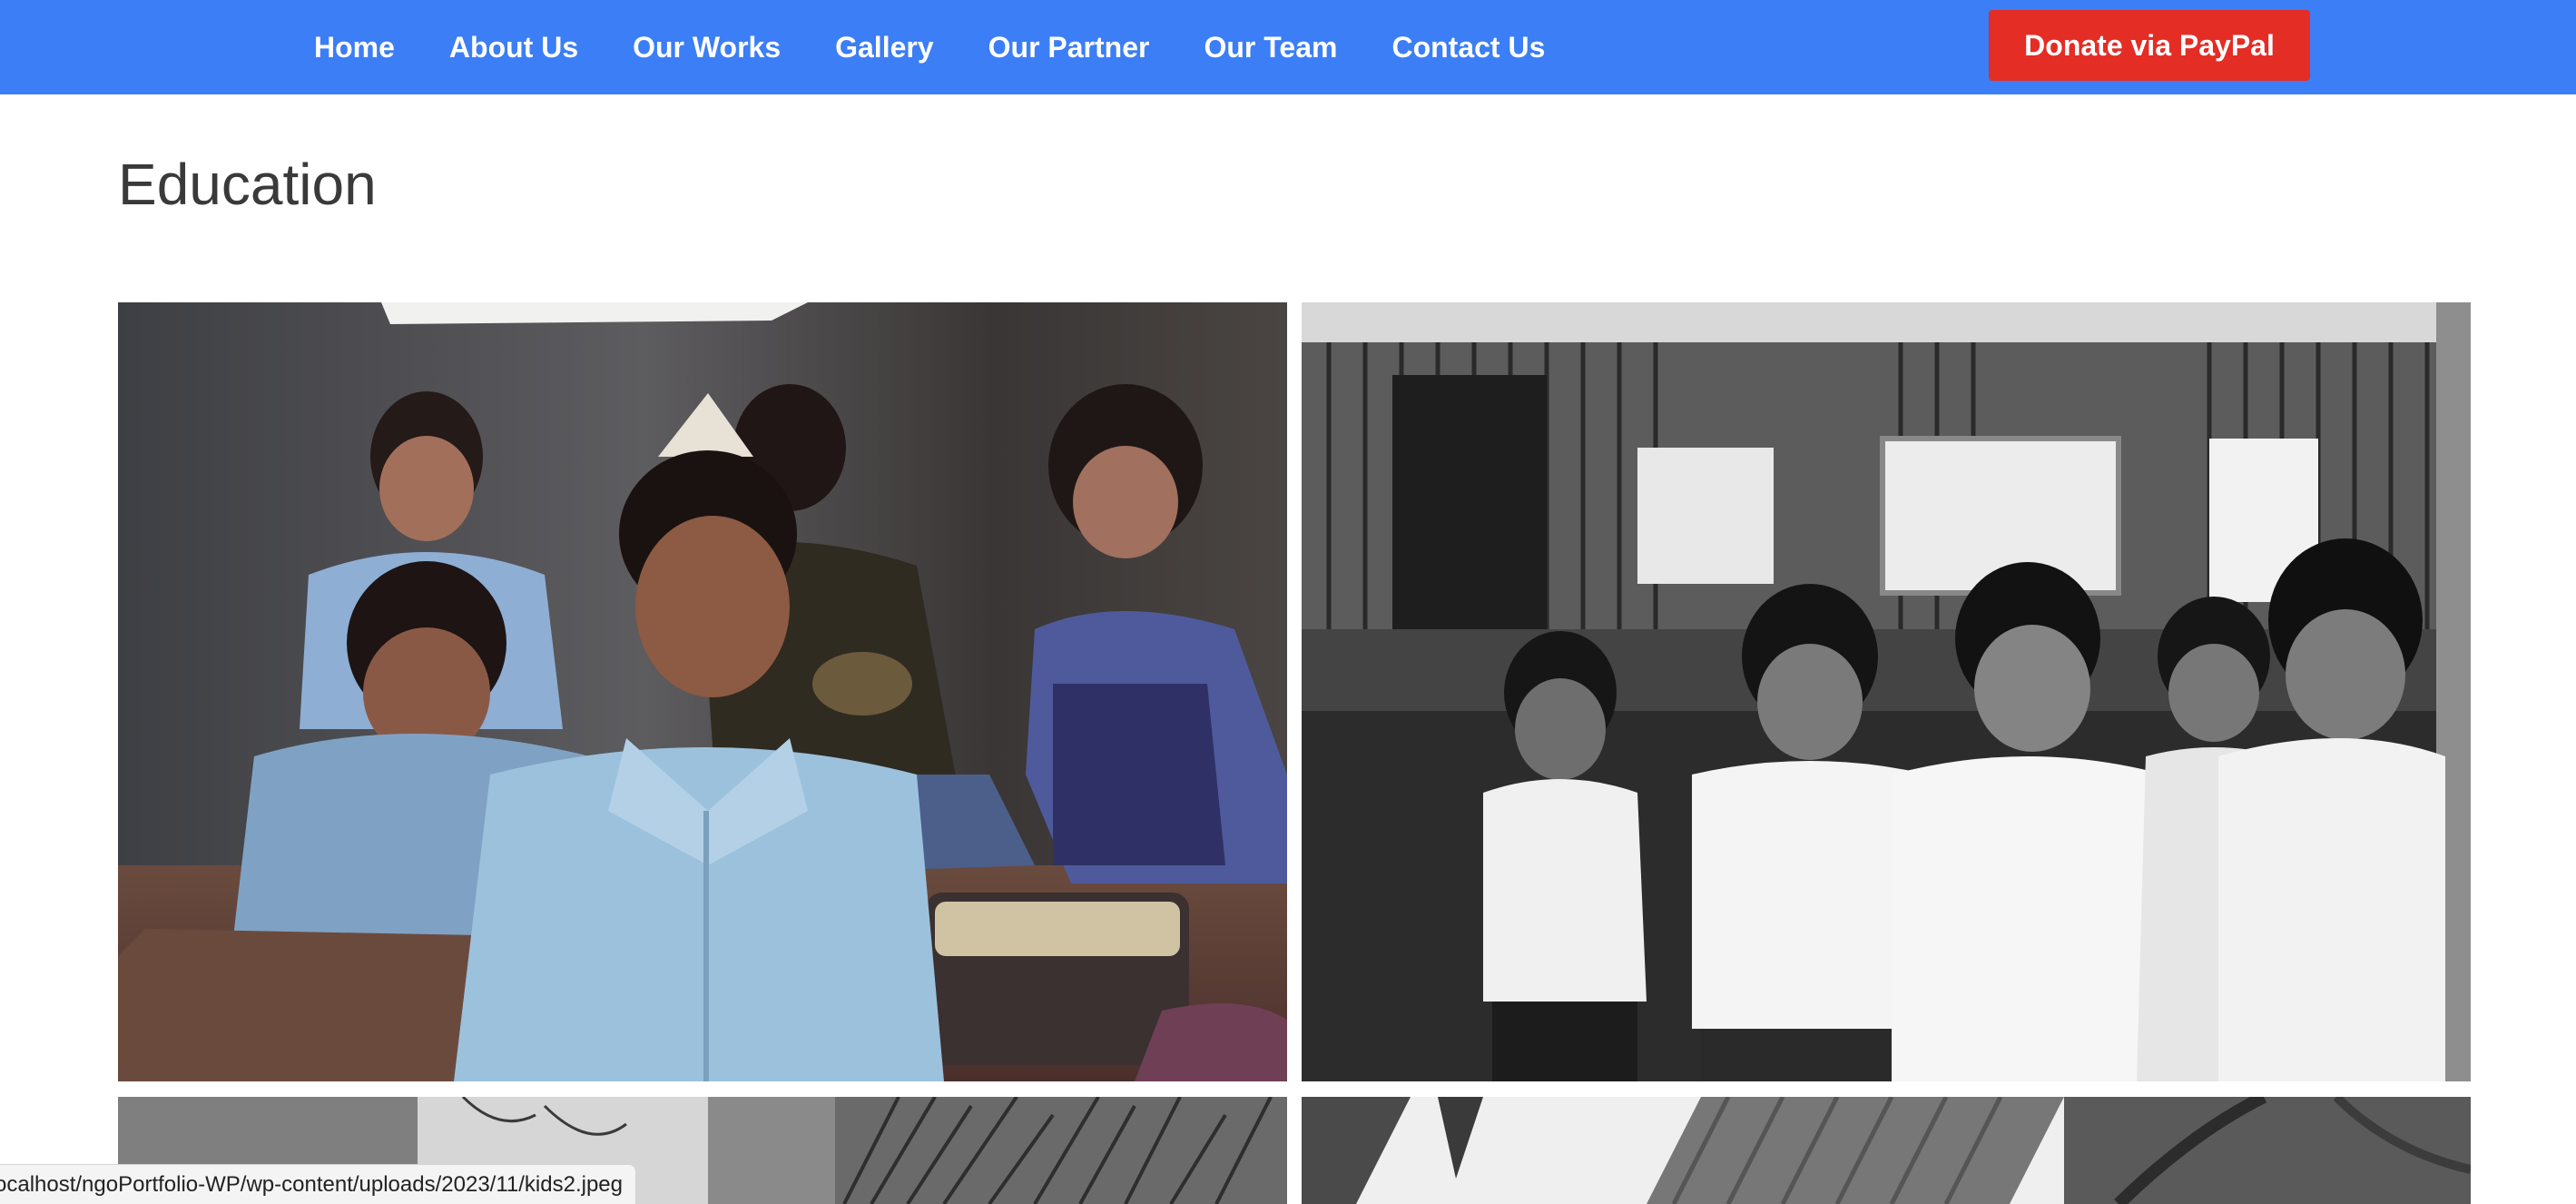 Image resolution: width=2576 pixels, height=1204 pixels. Describe the element at coordinates (884, 47) in the screenshot. I see `nav-gallery: Gallery` at that location.